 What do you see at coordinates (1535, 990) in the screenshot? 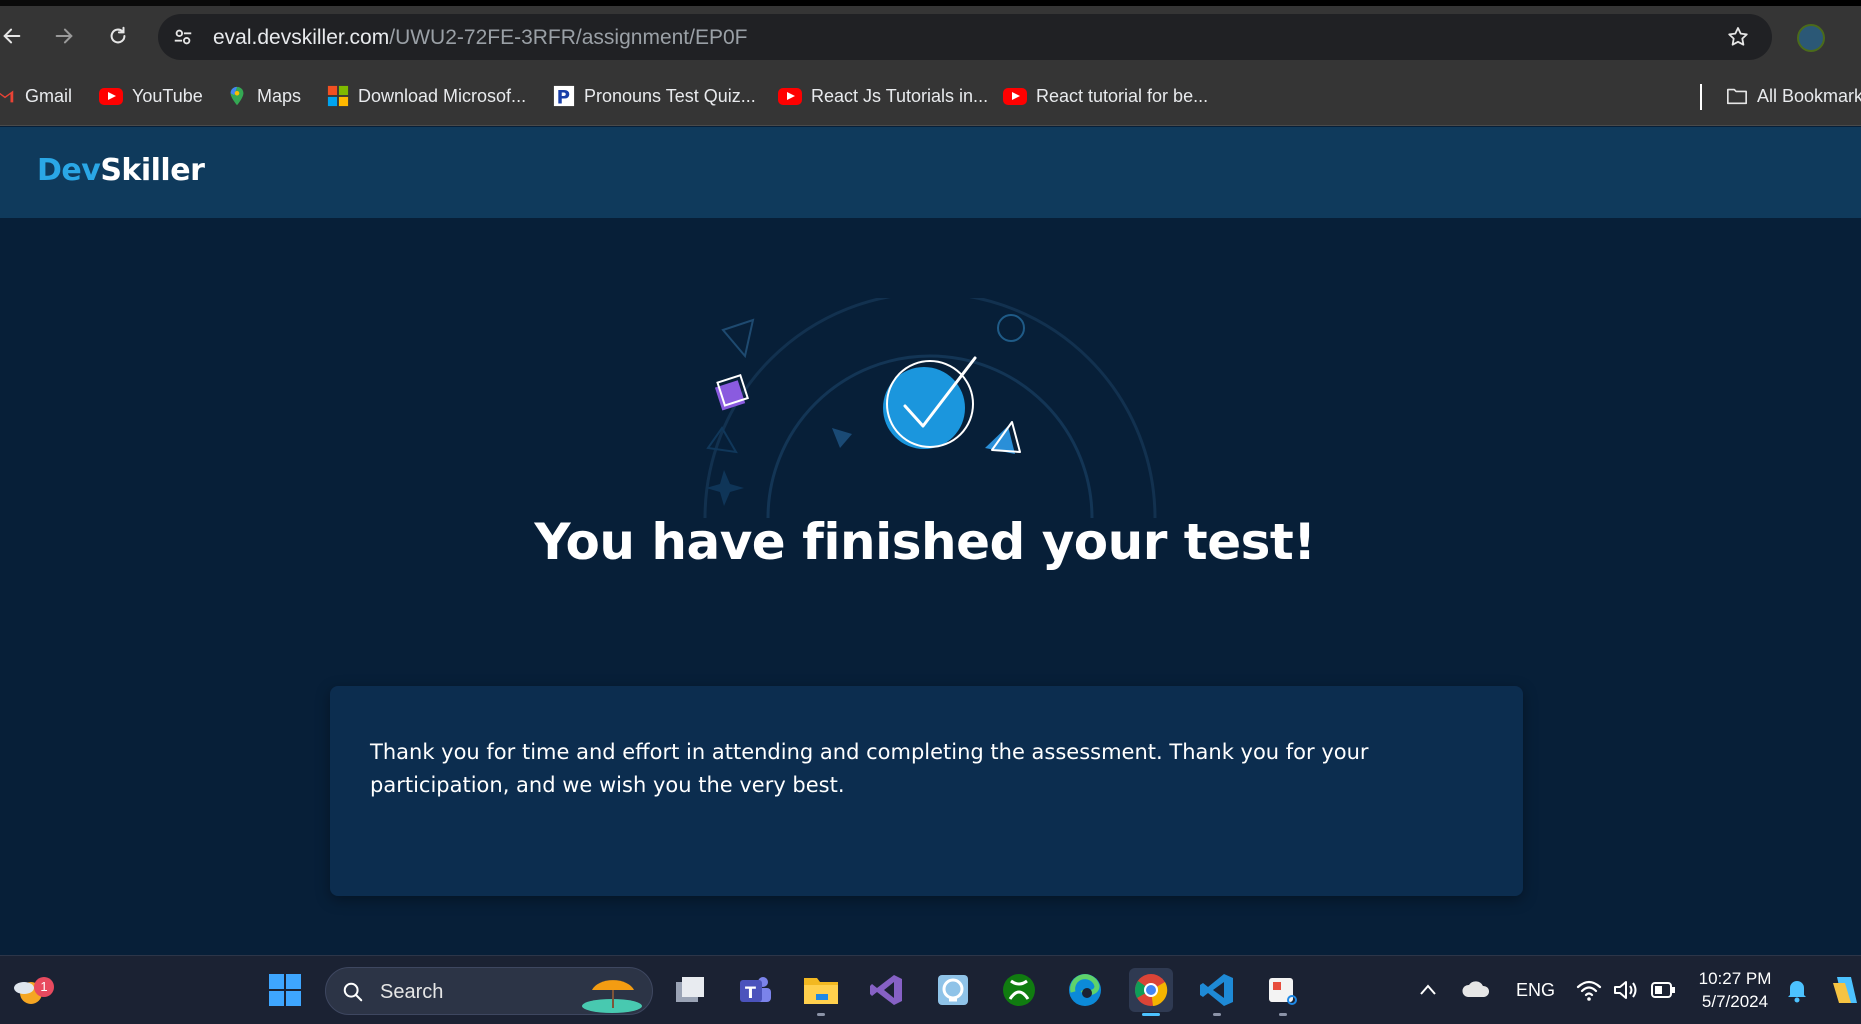
I see `language-indicator: ENG` at bounding box center [1535, 990].